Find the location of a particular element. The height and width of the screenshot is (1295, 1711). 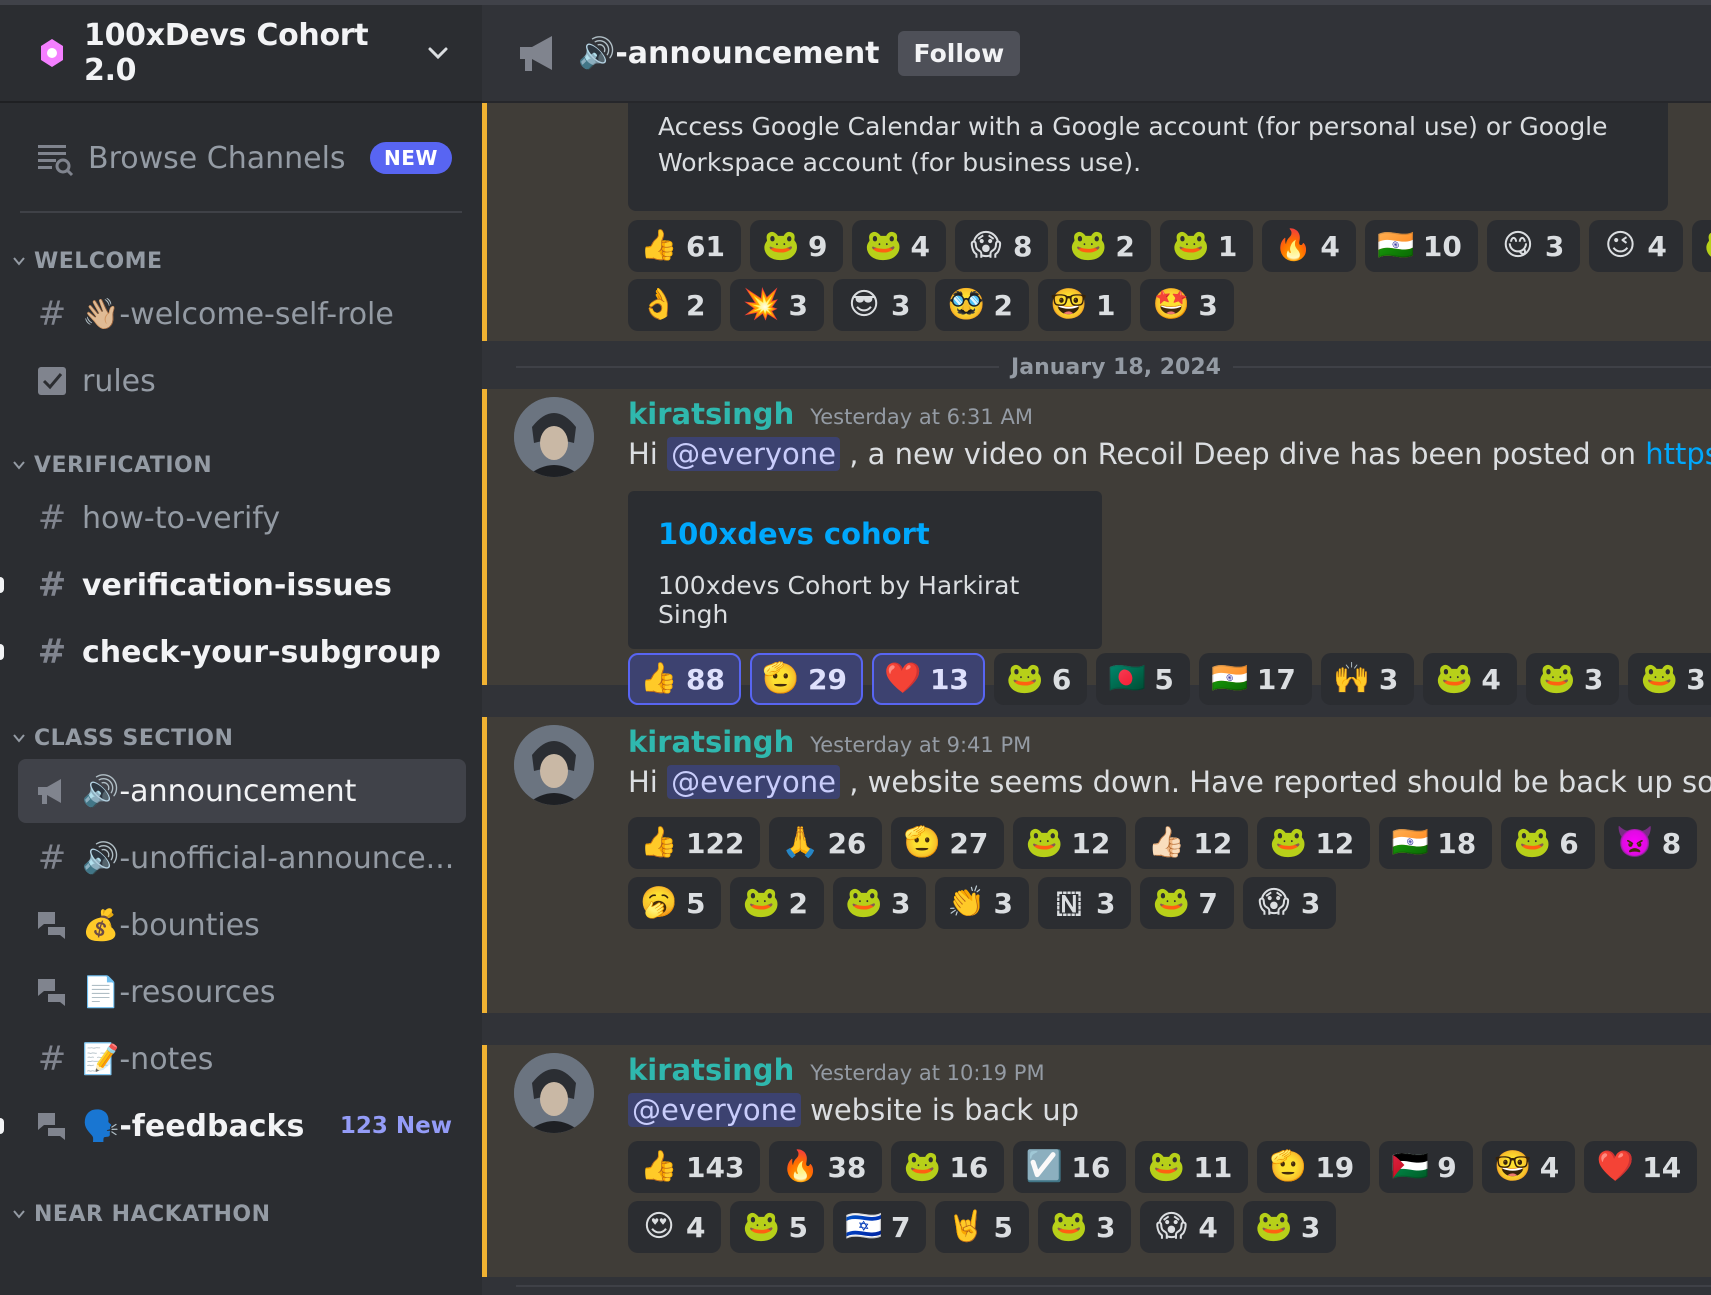

reaction: 🇵🇸 9 is located at coordinates (1426, 1167).